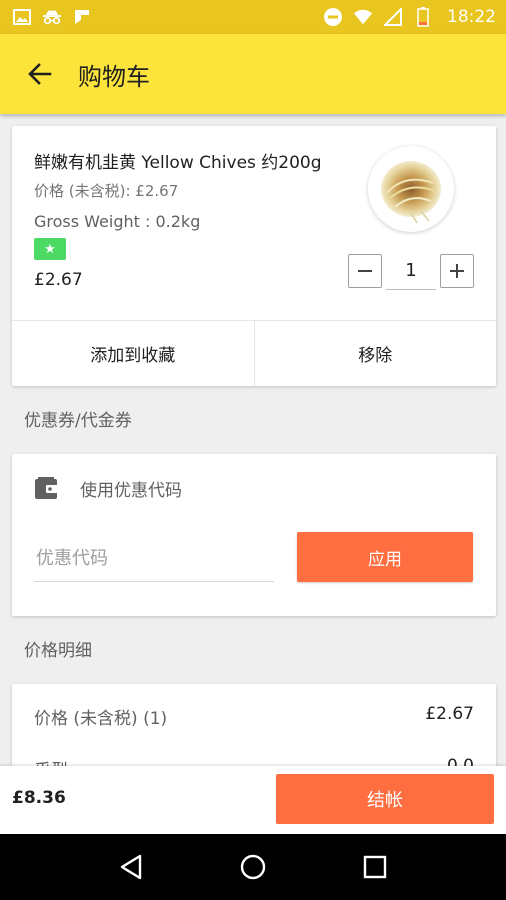  Describe the element at coordinates (78, 421) in the screenshot. I see `coupon-section-title: 优惠券/代金券` at that location.